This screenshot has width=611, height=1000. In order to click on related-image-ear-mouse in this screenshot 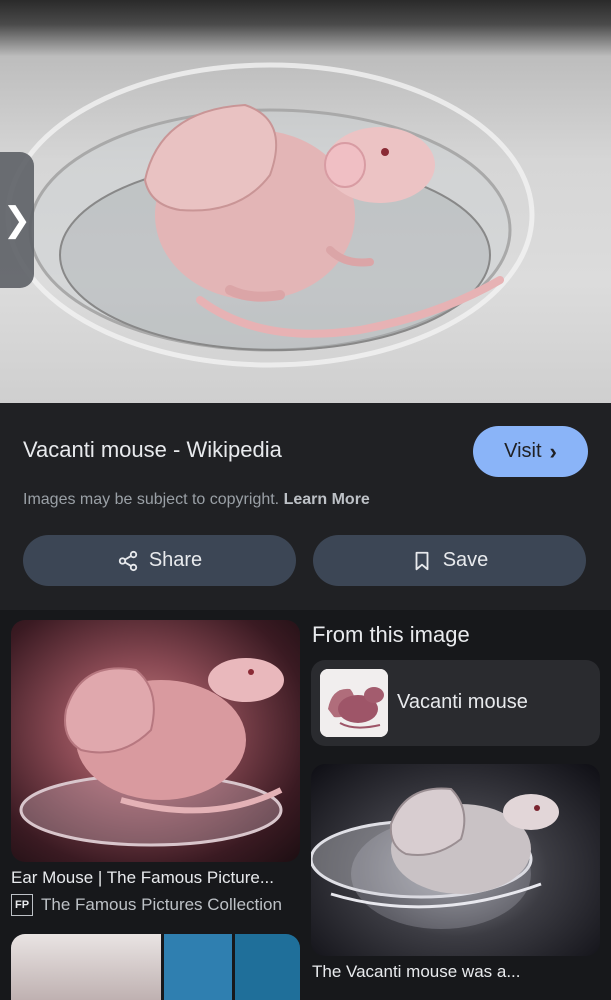, I will do `click(155, 741)`.